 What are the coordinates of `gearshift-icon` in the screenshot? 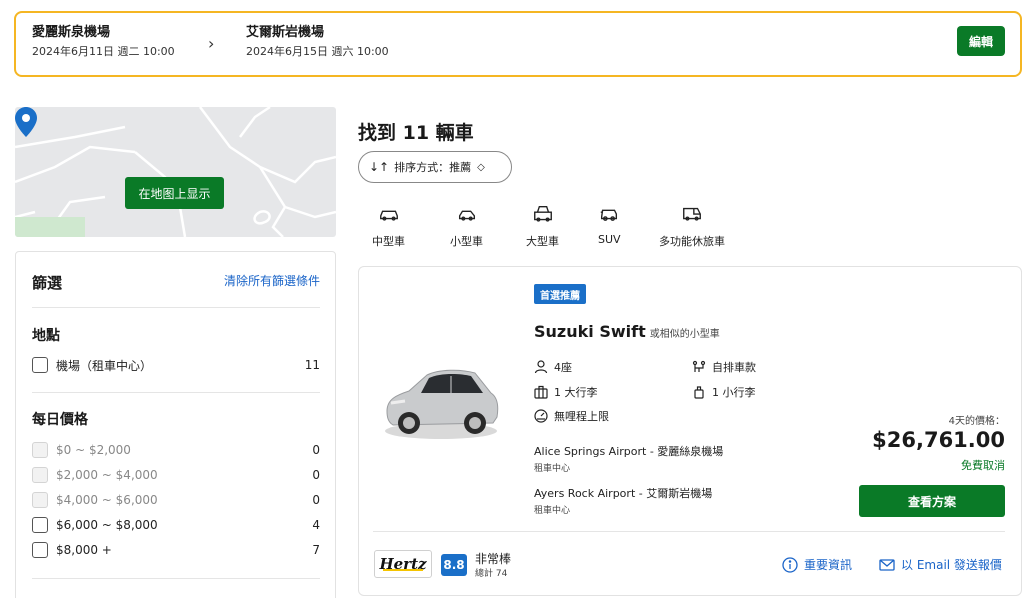 It's located at (699, 366).